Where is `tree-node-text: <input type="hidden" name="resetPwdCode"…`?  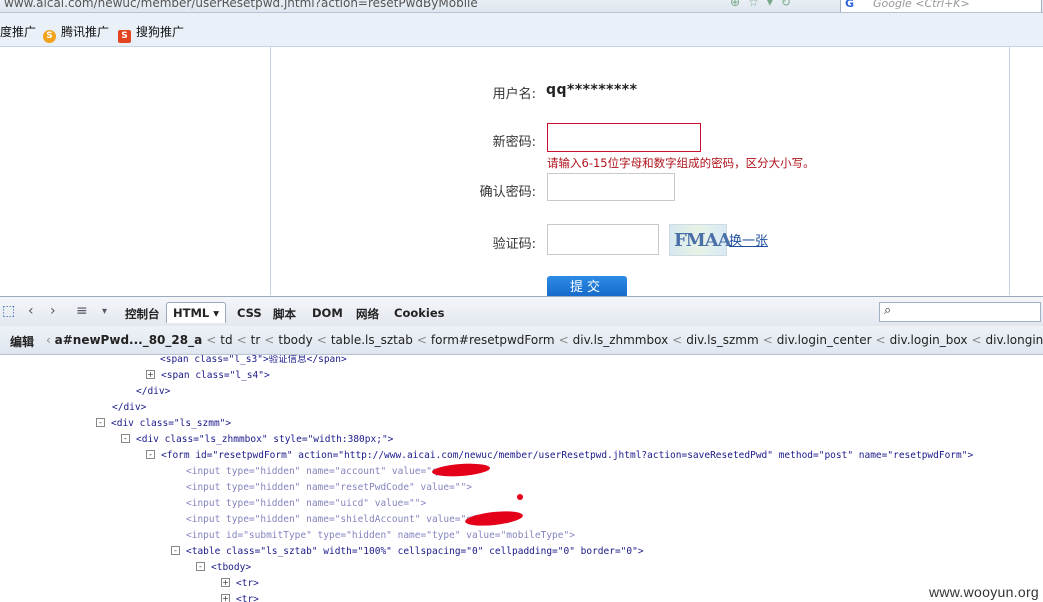
tree-node-text: <input type="hidden" name="resetPwdCode"… is located at coordinates (329, 487).